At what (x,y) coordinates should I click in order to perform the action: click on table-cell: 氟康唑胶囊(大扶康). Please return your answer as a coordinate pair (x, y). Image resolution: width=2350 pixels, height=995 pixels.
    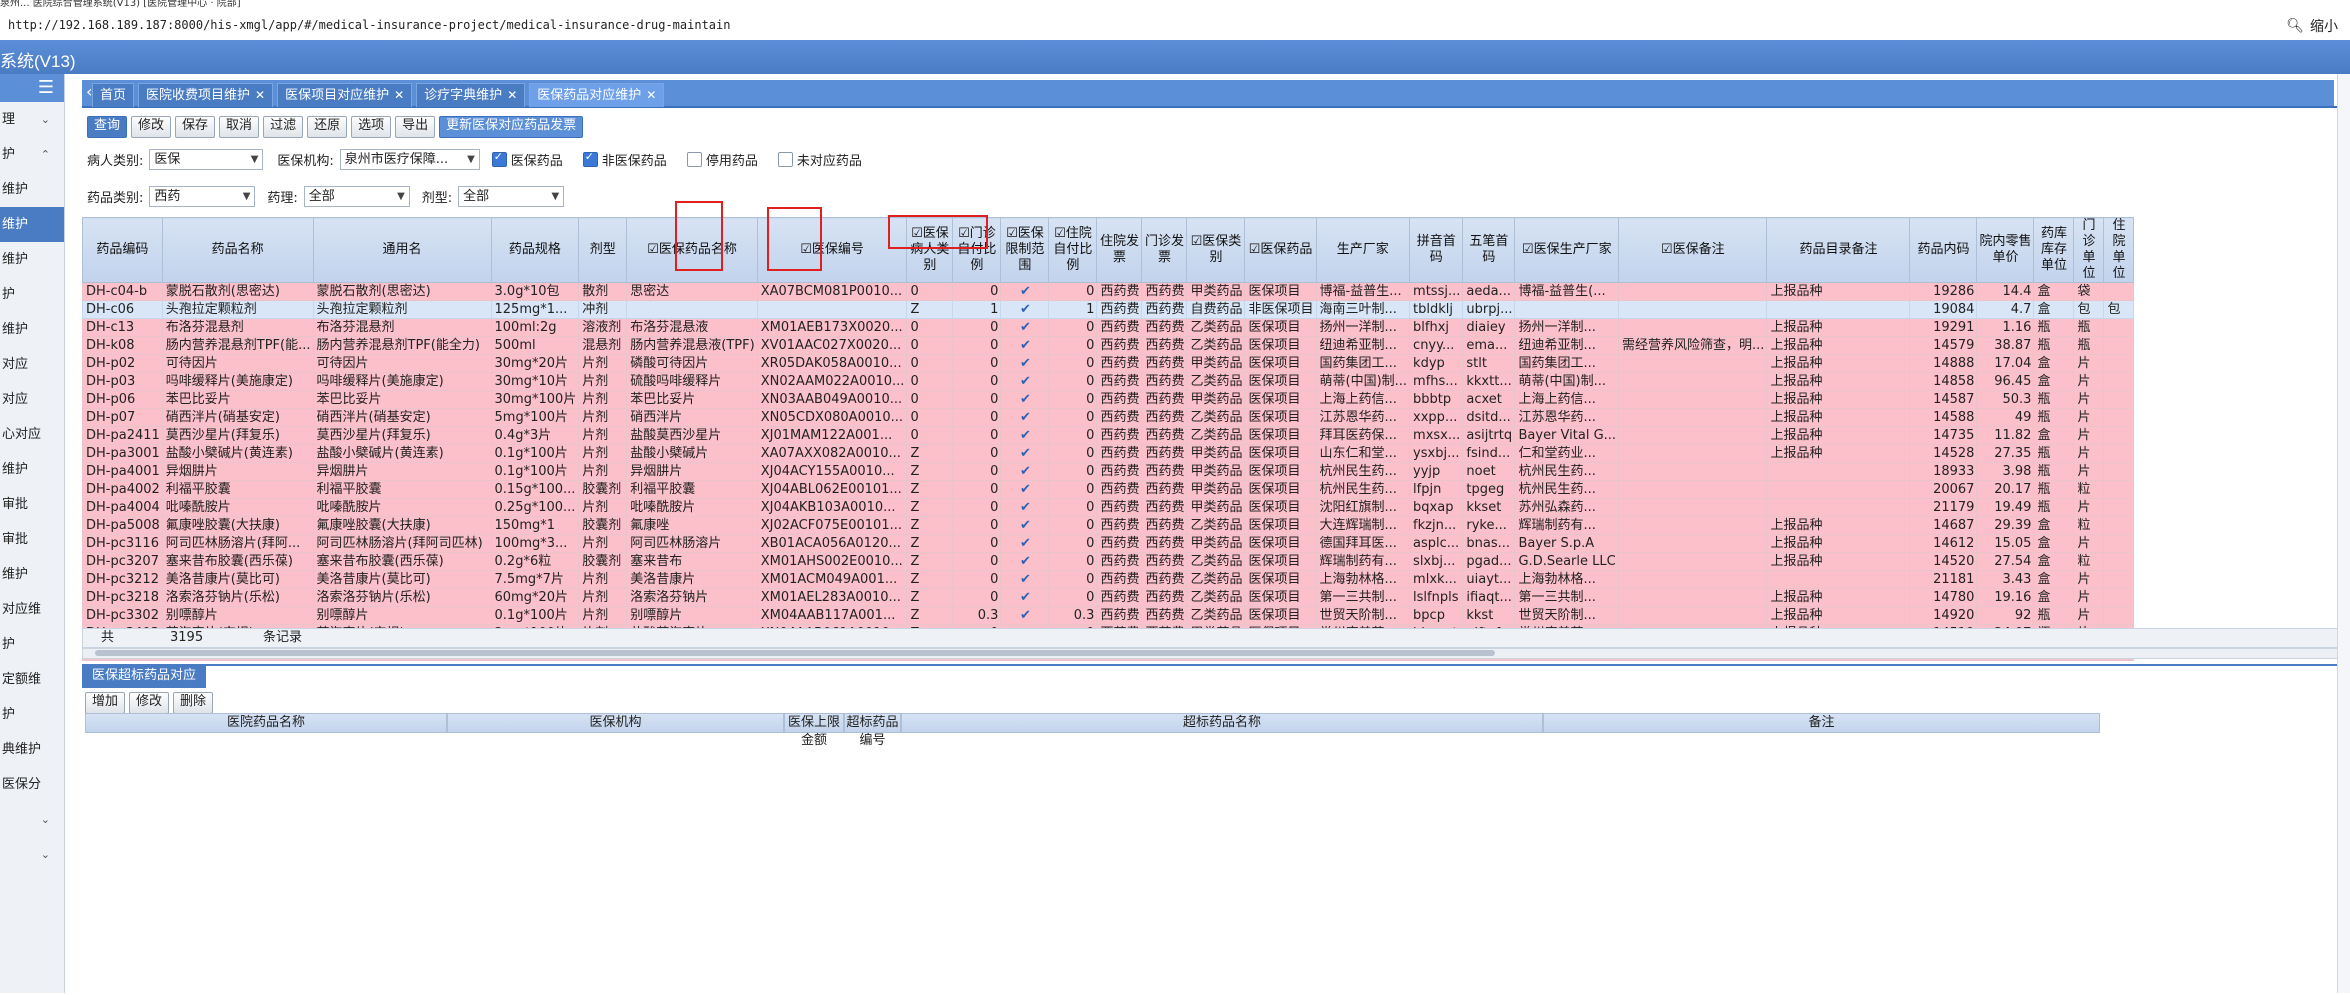
    Looking at the image, I should click on (402, 525).